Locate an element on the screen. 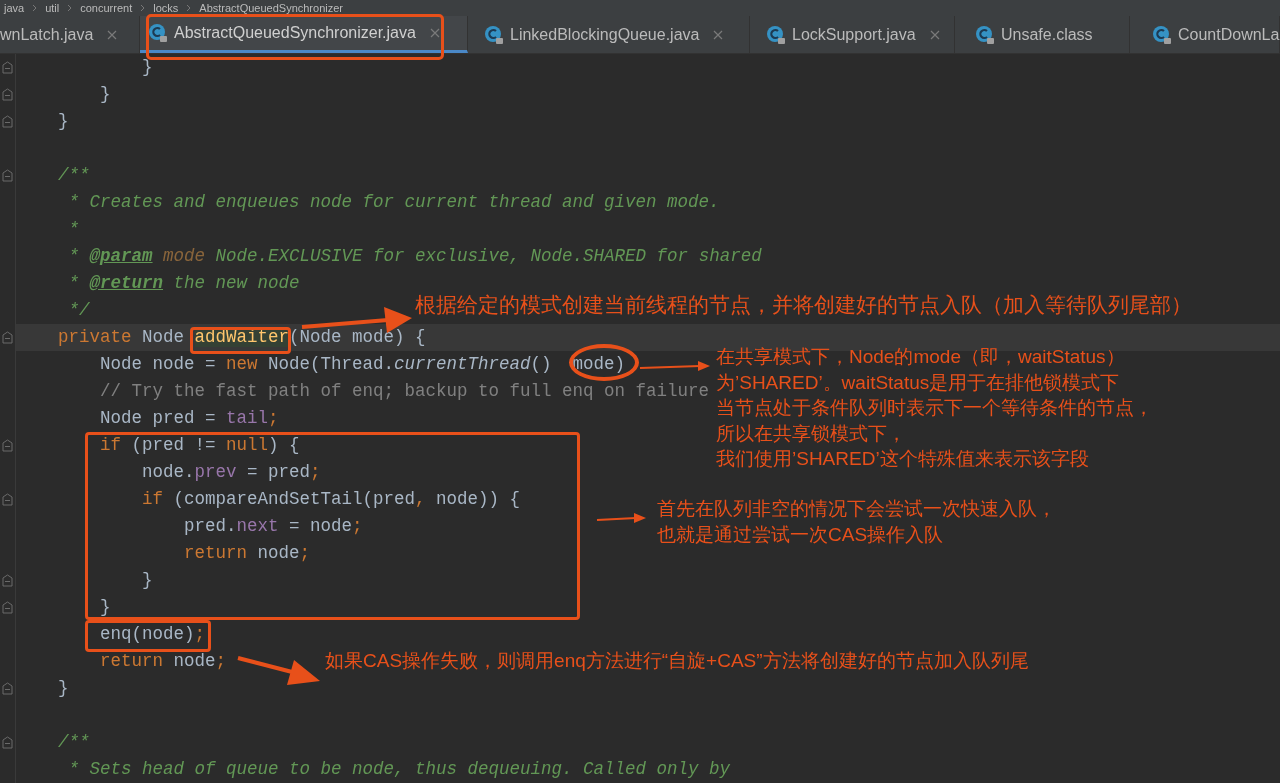 This screenshot has width=1280, height=783. code-line: * is located at coordinates (73, 229).